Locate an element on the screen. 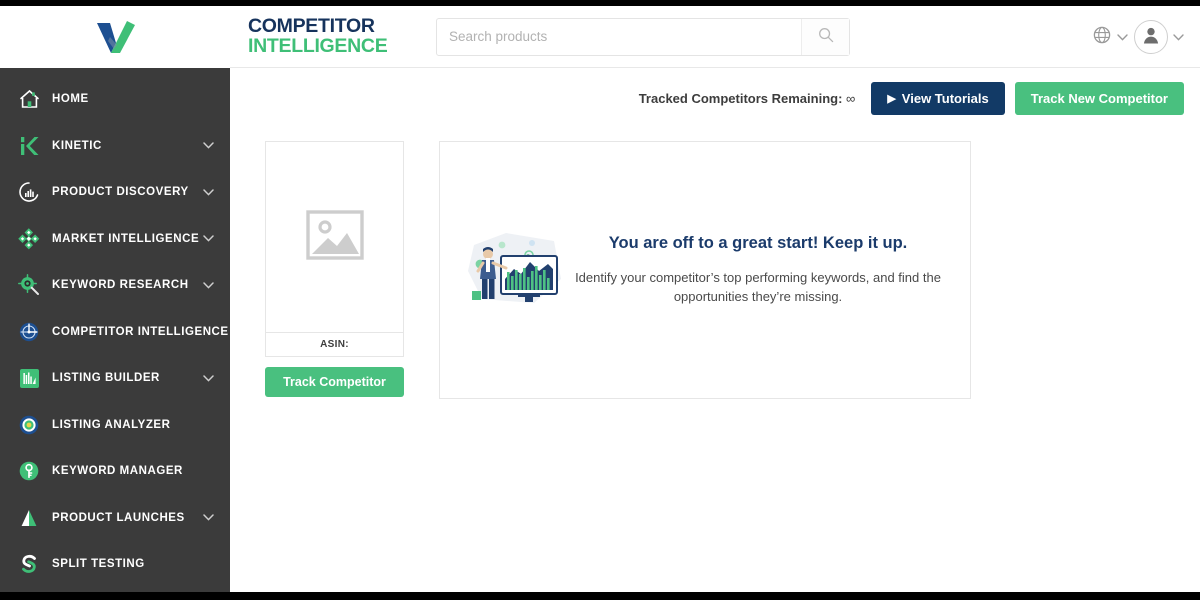 The width and height of the screenshot is (1200, 600). sidebar-item-listing-analyzer: LISTING ANALYZER is located at coordinates (115, 425).